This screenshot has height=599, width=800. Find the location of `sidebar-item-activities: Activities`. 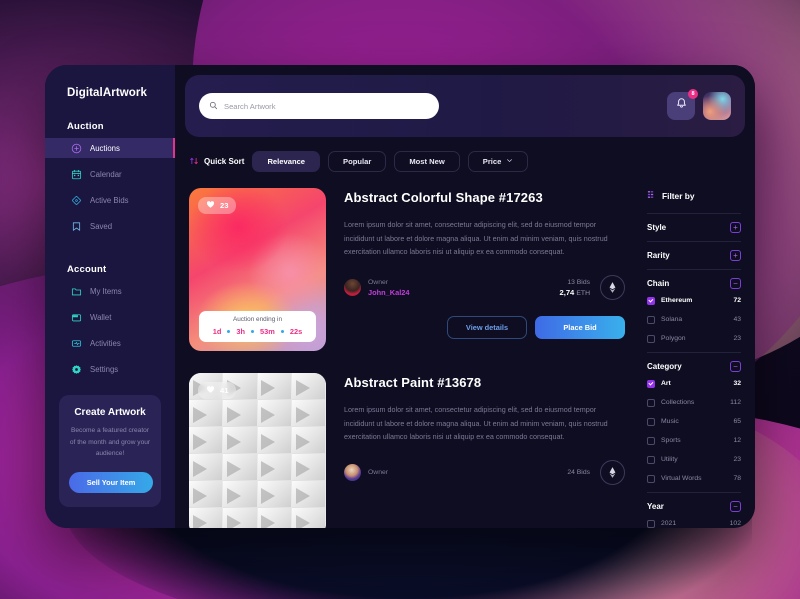

sidebar-item-activities: Activities is located at coordinates (110, 343).